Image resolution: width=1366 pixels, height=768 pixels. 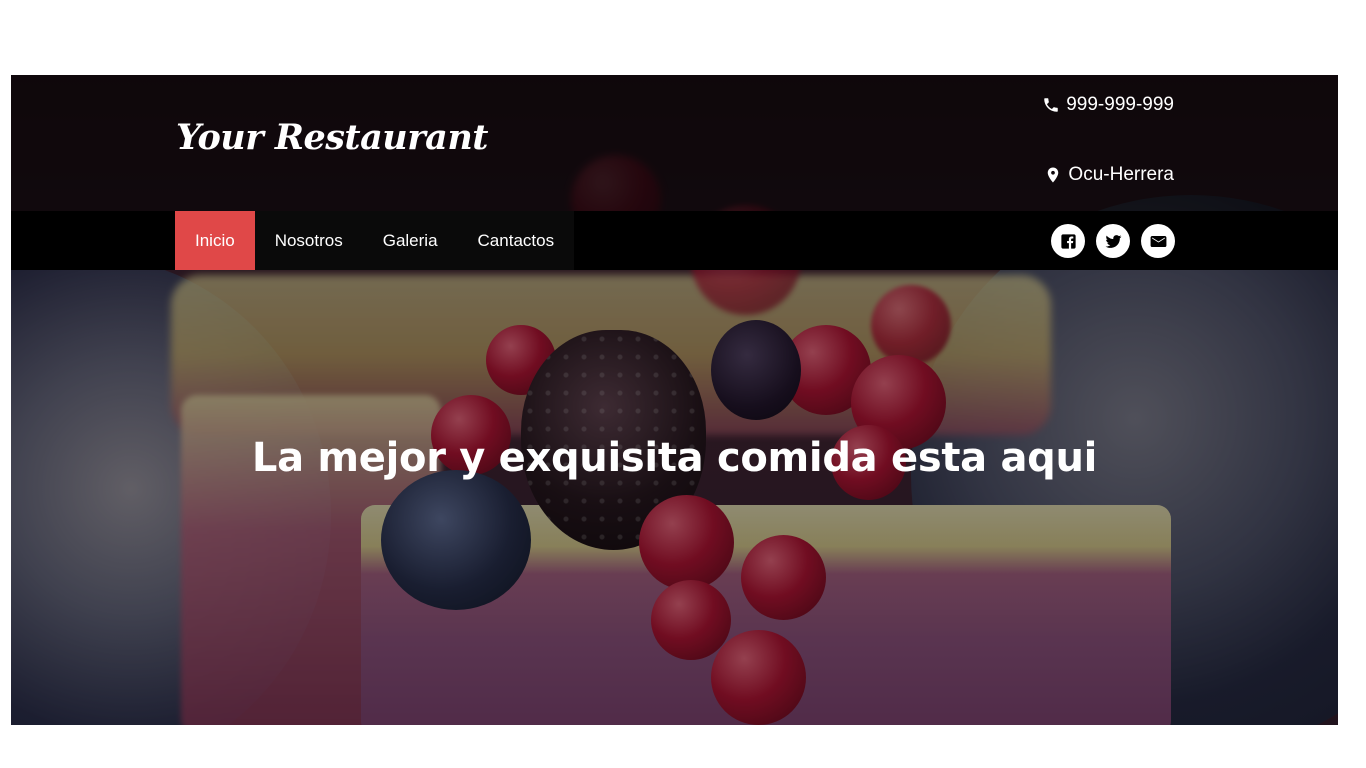 I want to click on main-nav: Inicio Nosotros Galeria Cantactos, so click(x=375, y=240).